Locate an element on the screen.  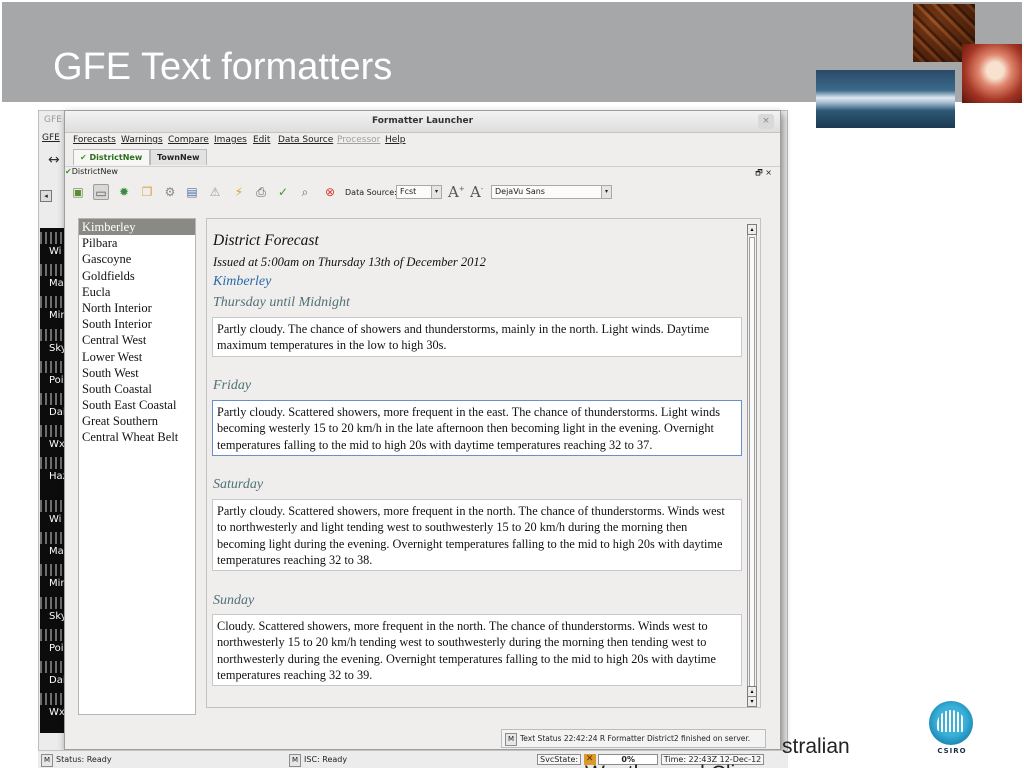
find-icon: ⌕ is located at coordinates (305, 192).